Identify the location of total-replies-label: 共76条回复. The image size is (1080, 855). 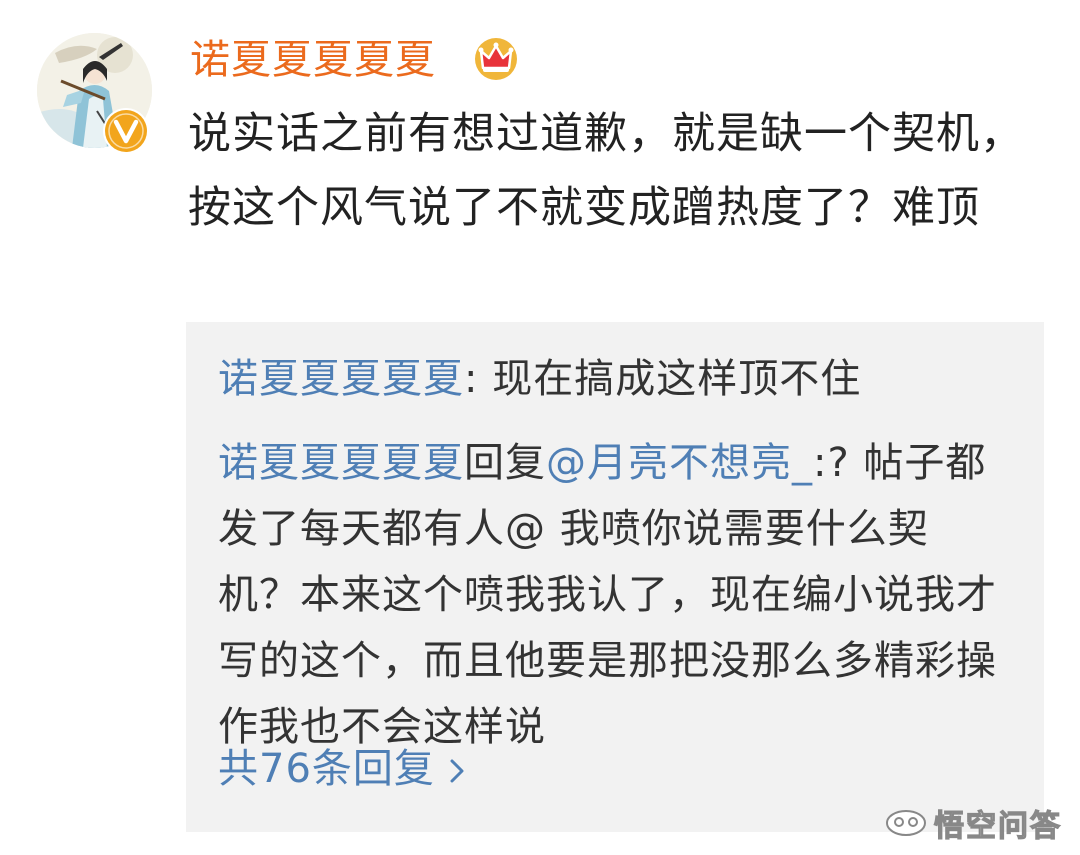
(326, 769).